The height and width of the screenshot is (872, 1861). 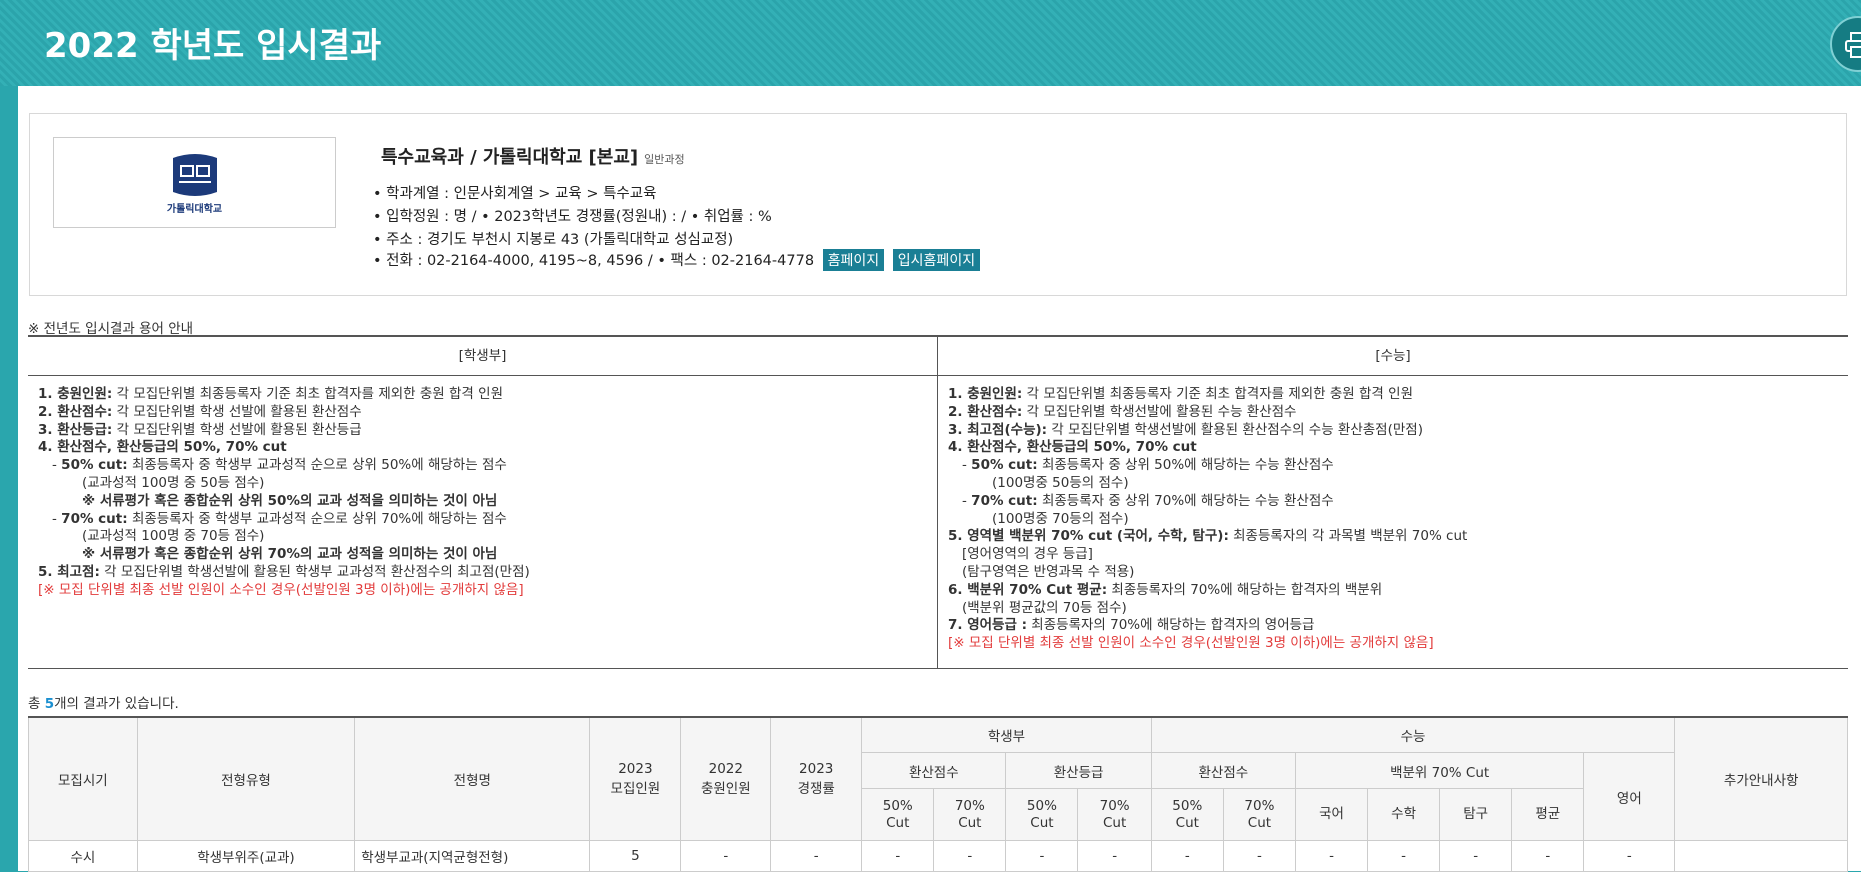 I want to click on guide-description: 각 모집단위별 학생 선발에 활용된 환산점수, so click(x=237, y=411).